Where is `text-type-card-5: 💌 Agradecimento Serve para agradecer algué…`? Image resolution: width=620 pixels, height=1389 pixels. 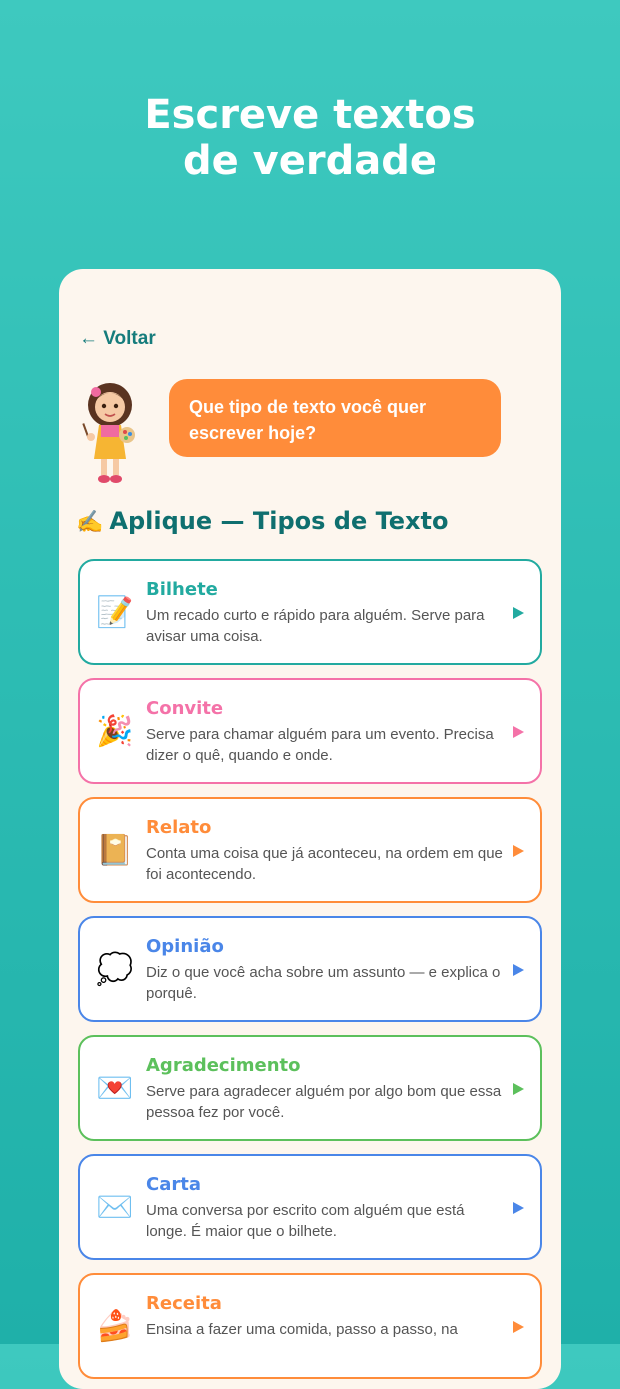
text-type-card-5: 💌 Agradecimento Serve para agradecer algué… is located at coordinates (310, 1088).